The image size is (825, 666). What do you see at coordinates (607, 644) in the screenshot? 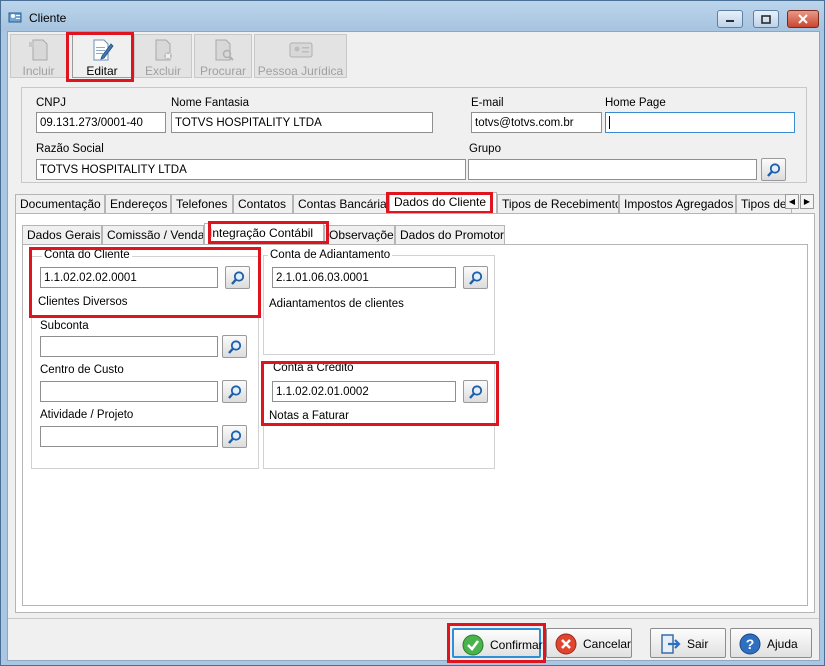
I see `cancelar-label: Cancelar` at bounding box center [607, 644].